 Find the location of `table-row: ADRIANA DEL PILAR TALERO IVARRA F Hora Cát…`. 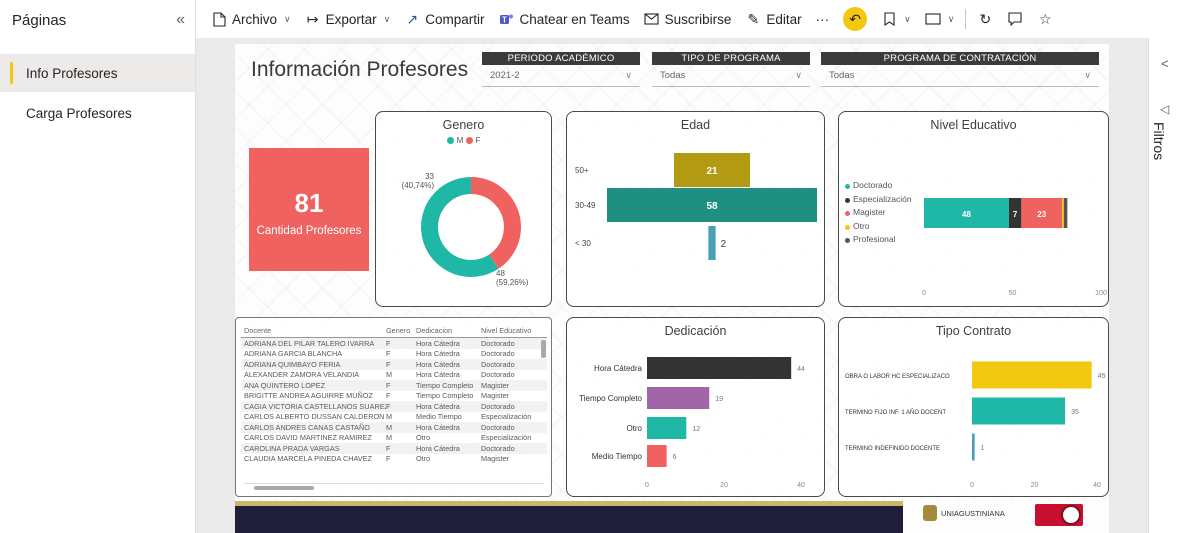

table-row: ADRIANA DEL PILAR TALERO IVARRA F Hora Cát… is located at coordinates (394, 343).